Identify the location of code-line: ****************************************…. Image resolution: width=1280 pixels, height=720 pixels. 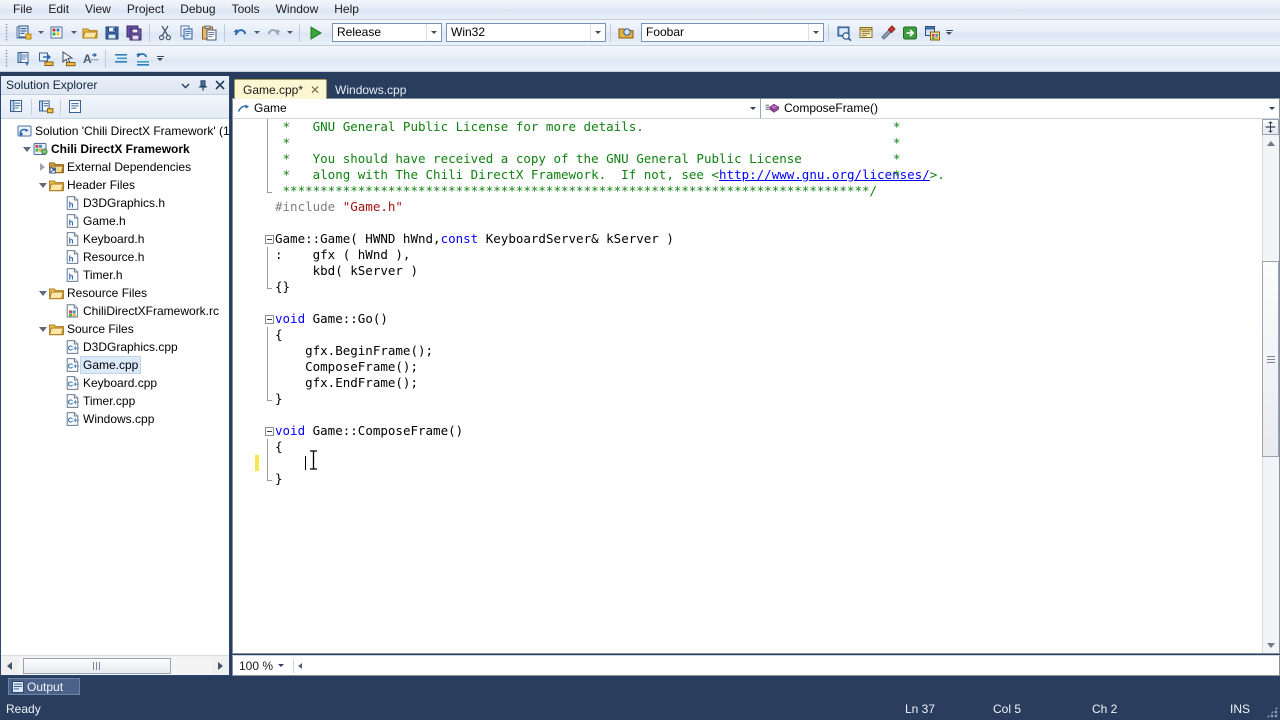
(747, 191).